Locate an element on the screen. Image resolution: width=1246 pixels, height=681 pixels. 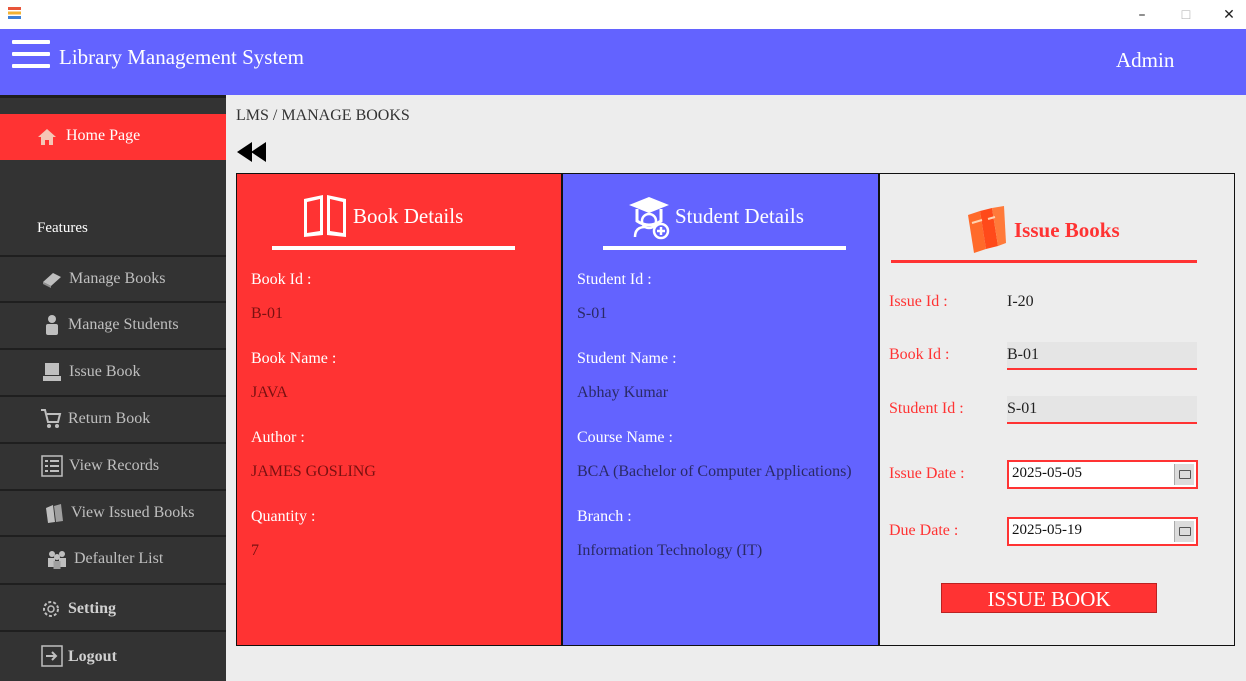
issue-date-label: Issue Date : is located at coordinates (927, 473).